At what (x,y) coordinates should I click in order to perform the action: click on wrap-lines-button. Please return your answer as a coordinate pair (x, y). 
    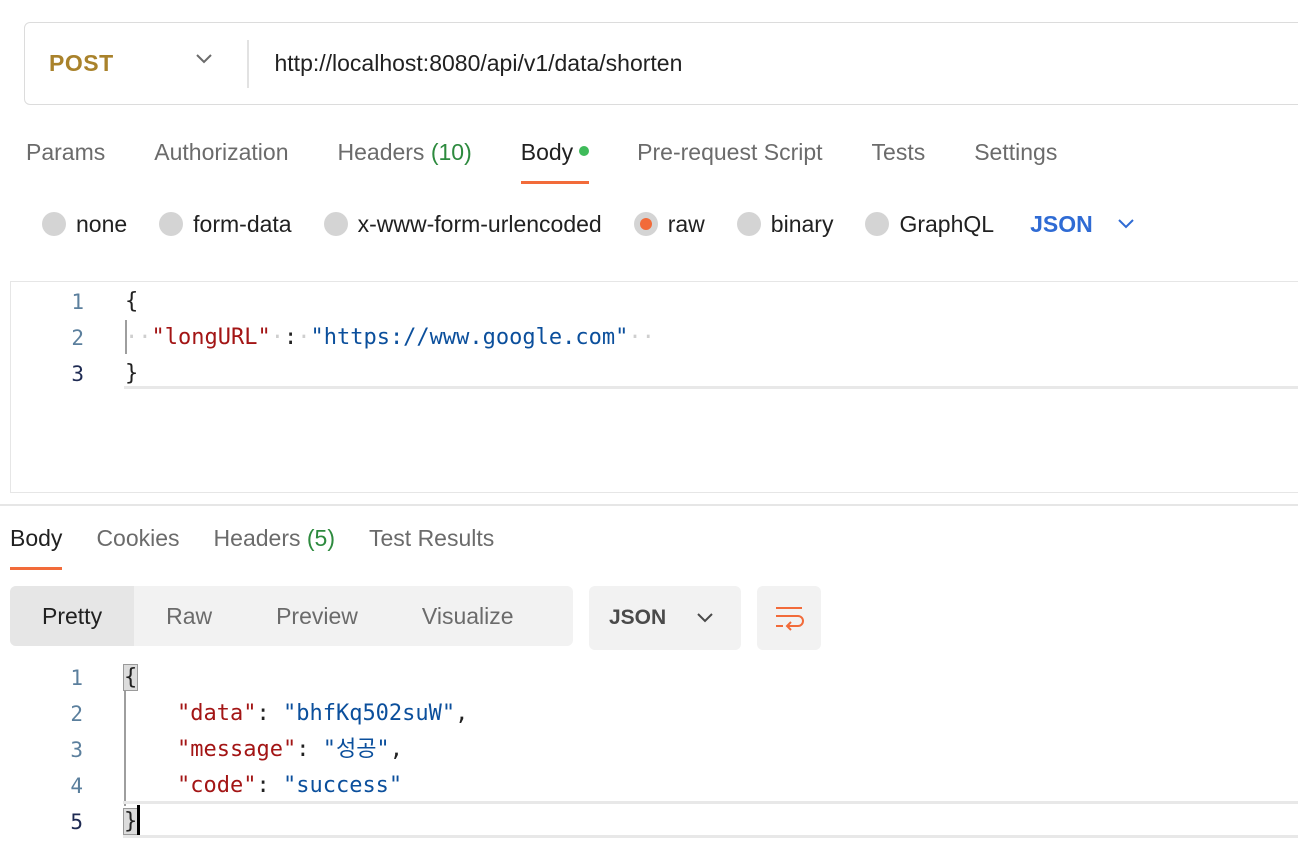
    Looking at the image, I should click on (789, 618).